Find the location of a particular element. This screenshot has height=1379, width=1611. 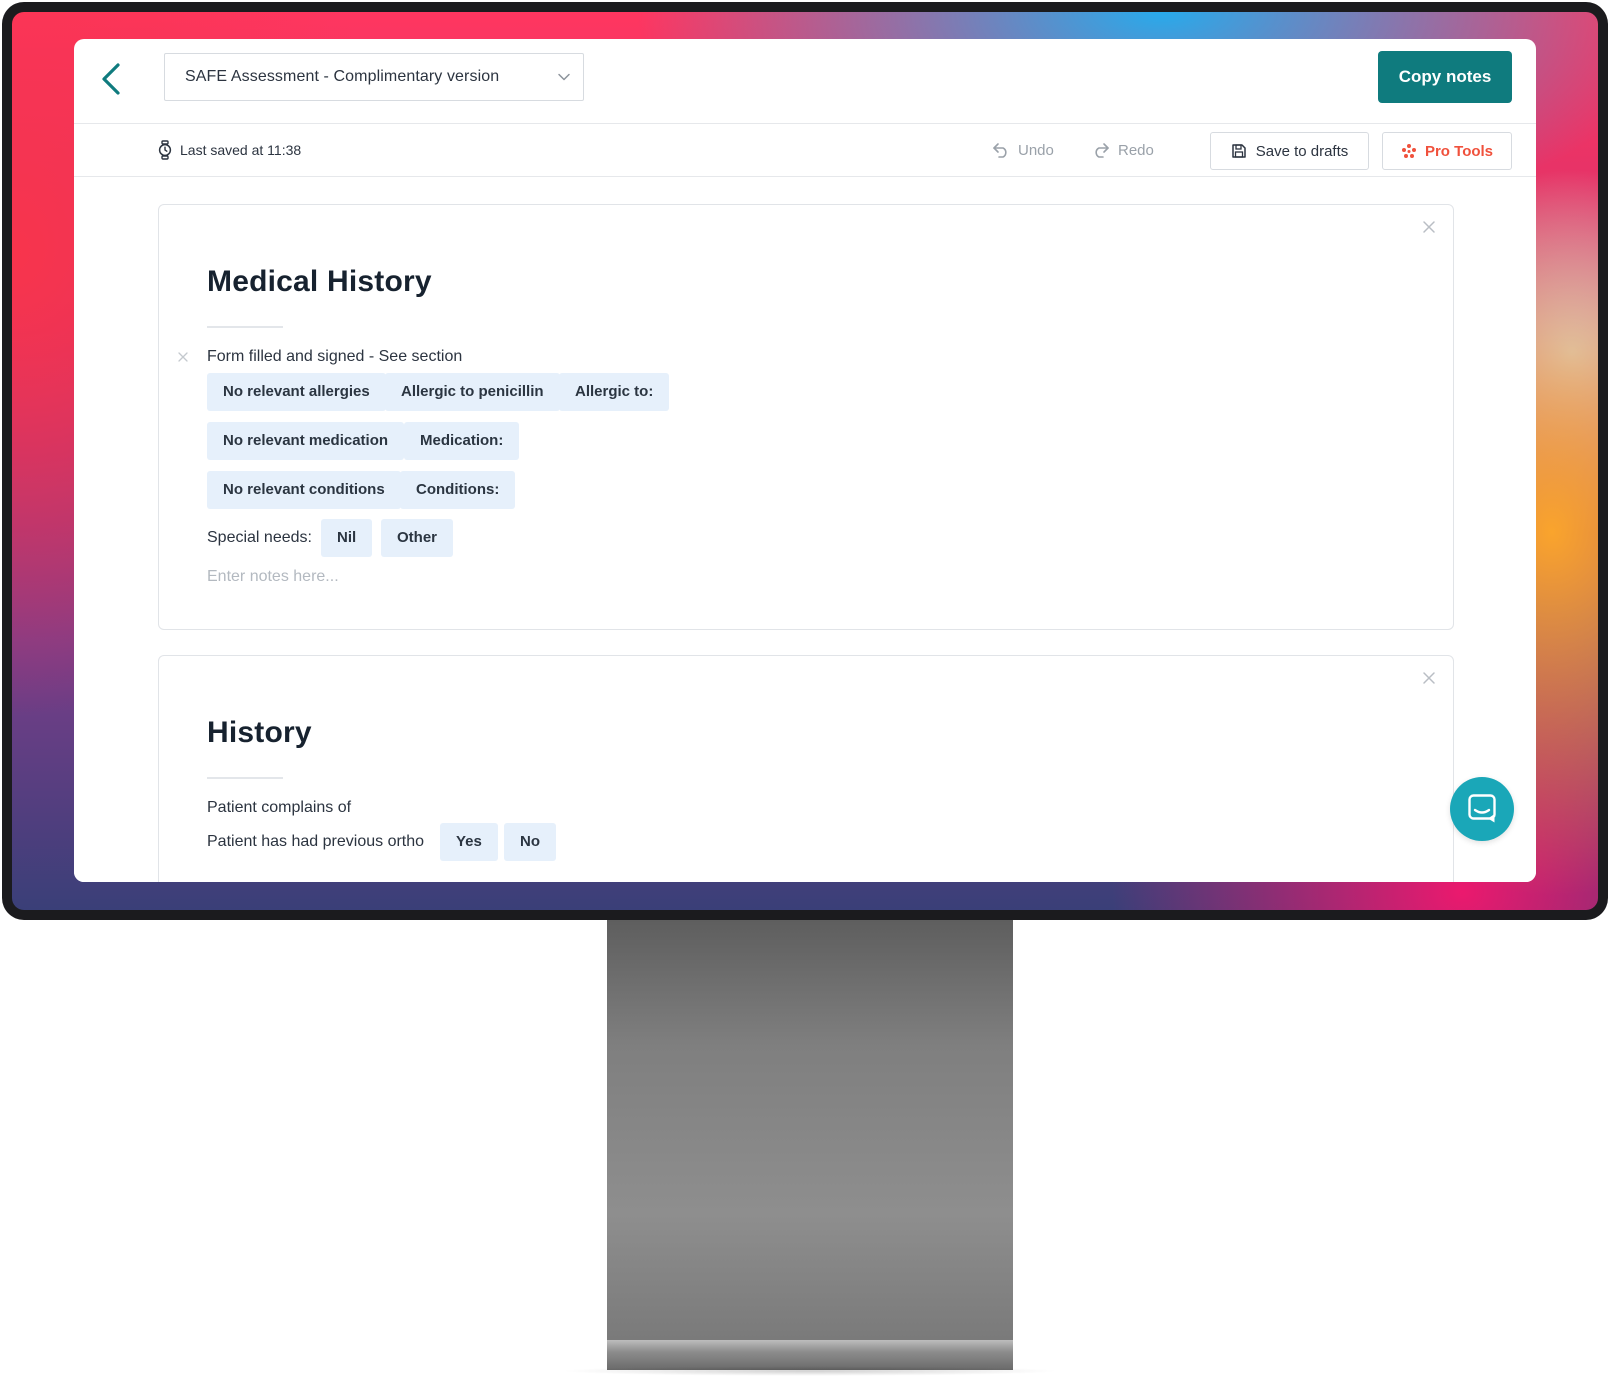

chip-no-relevant-medication: No relevant medication is located at coordinates (306, 441).